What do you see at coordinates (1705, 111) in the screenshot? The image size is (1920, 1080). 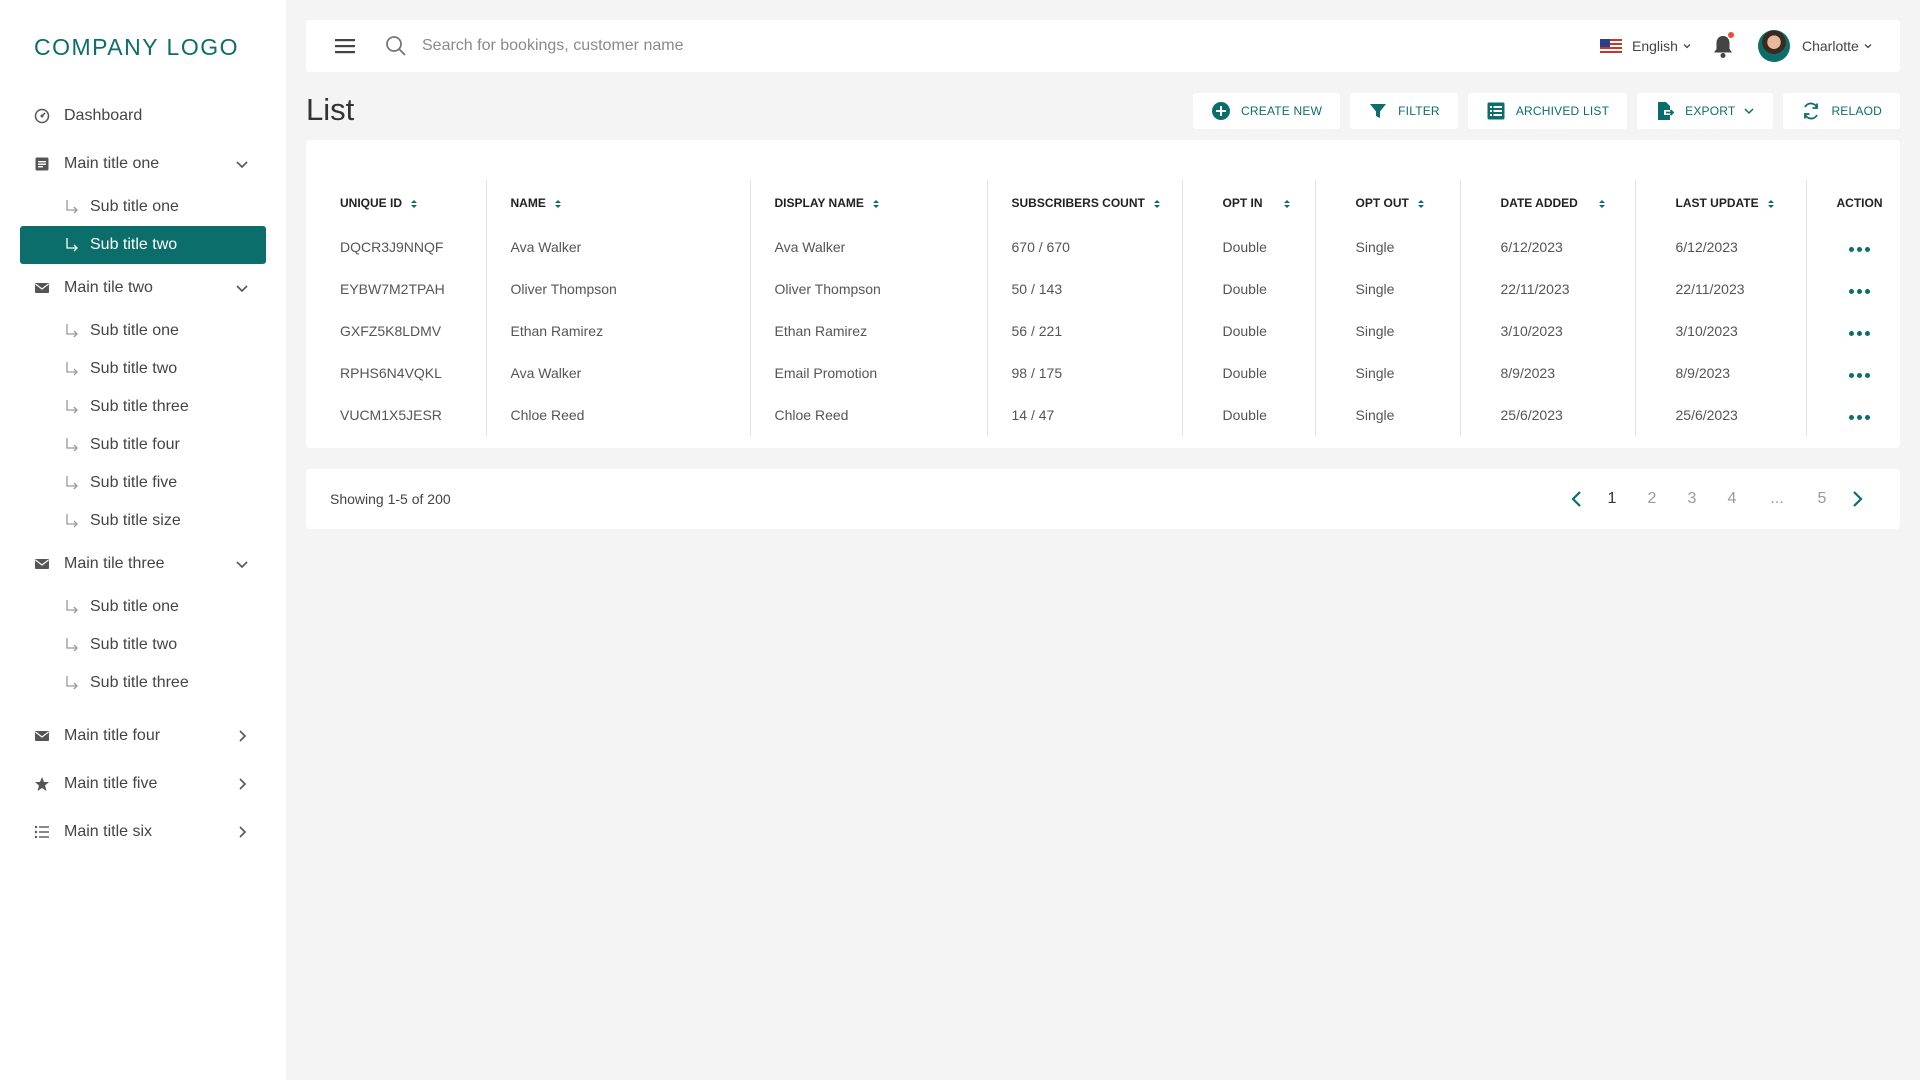 I see `export-button: EXPORT` at bounding box center [1705, 111].